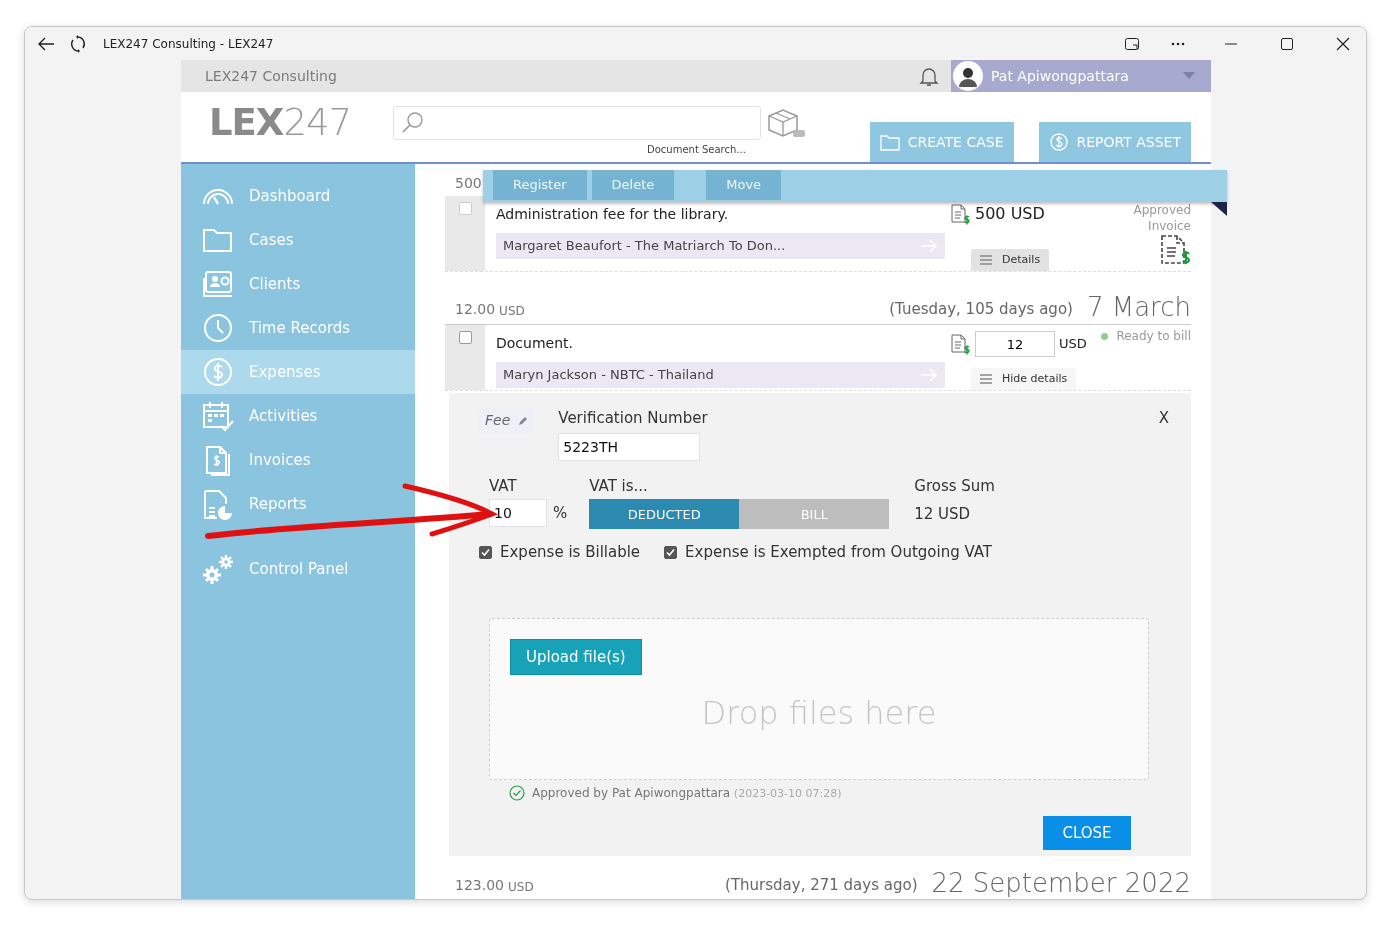 Image resolution: width=1390 pixels, height=925 pixels. Describe the element at coordinates (889, 142) in the screenshot. I see `folder-icon` at that location.